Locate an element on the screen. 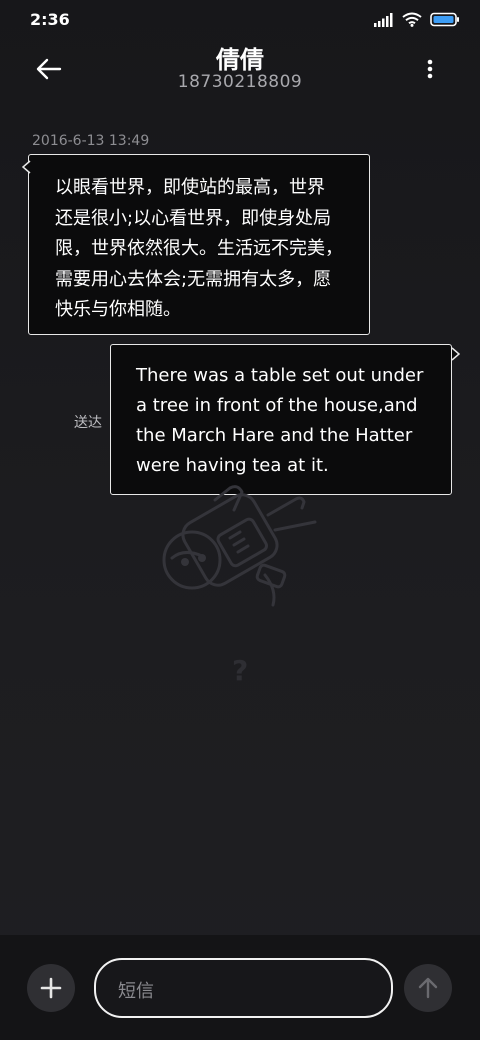  status-icons is located at coordinates (417, 19).